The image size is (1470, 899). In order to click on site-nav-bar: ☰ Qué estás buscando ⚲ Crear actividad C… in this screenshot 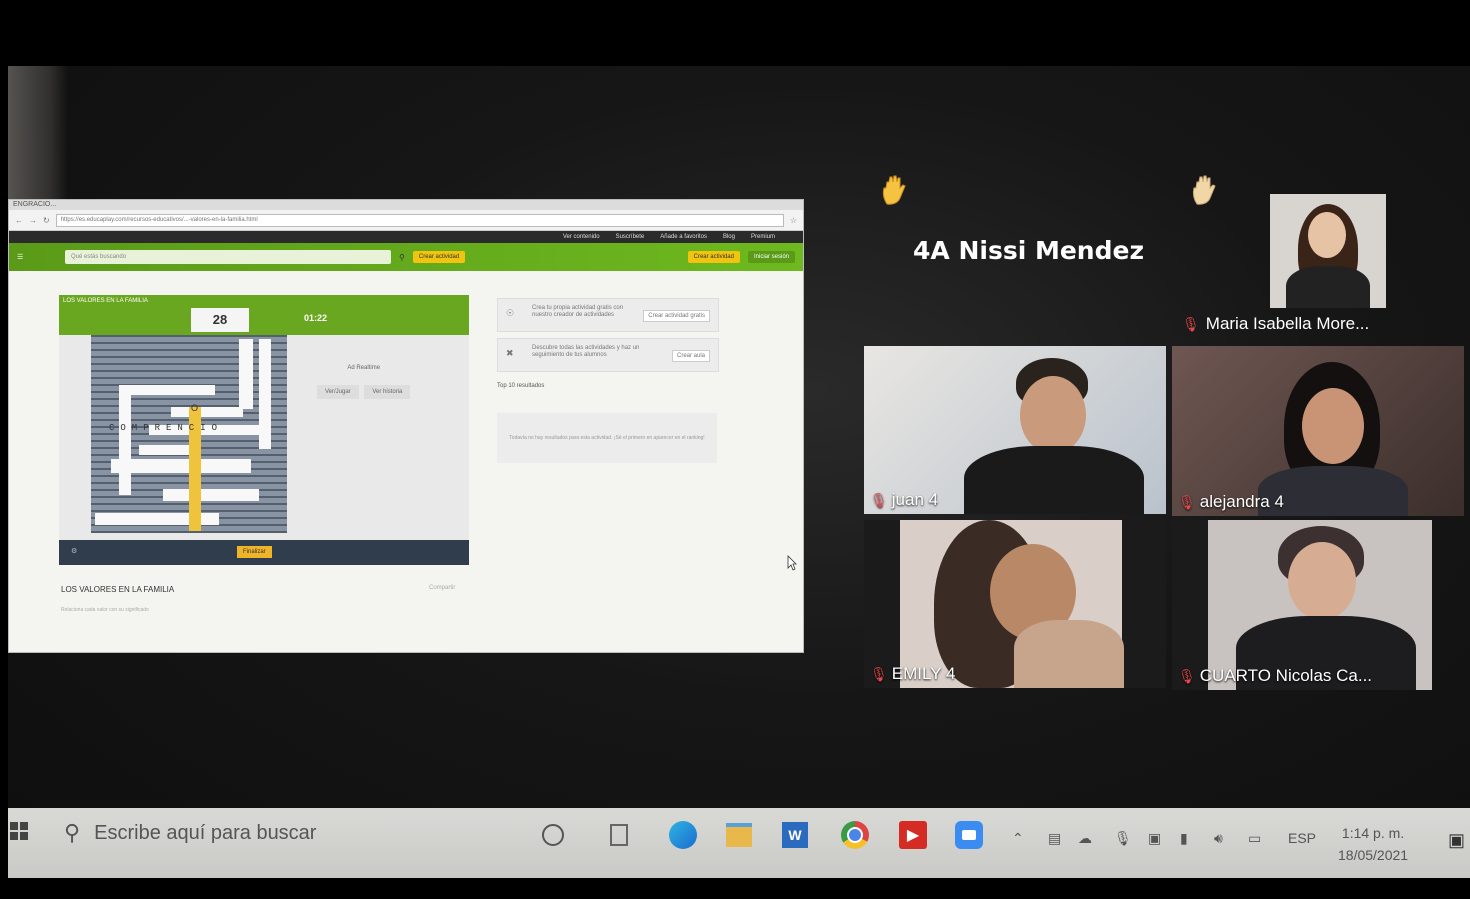, I will do `click(406, 257)`.